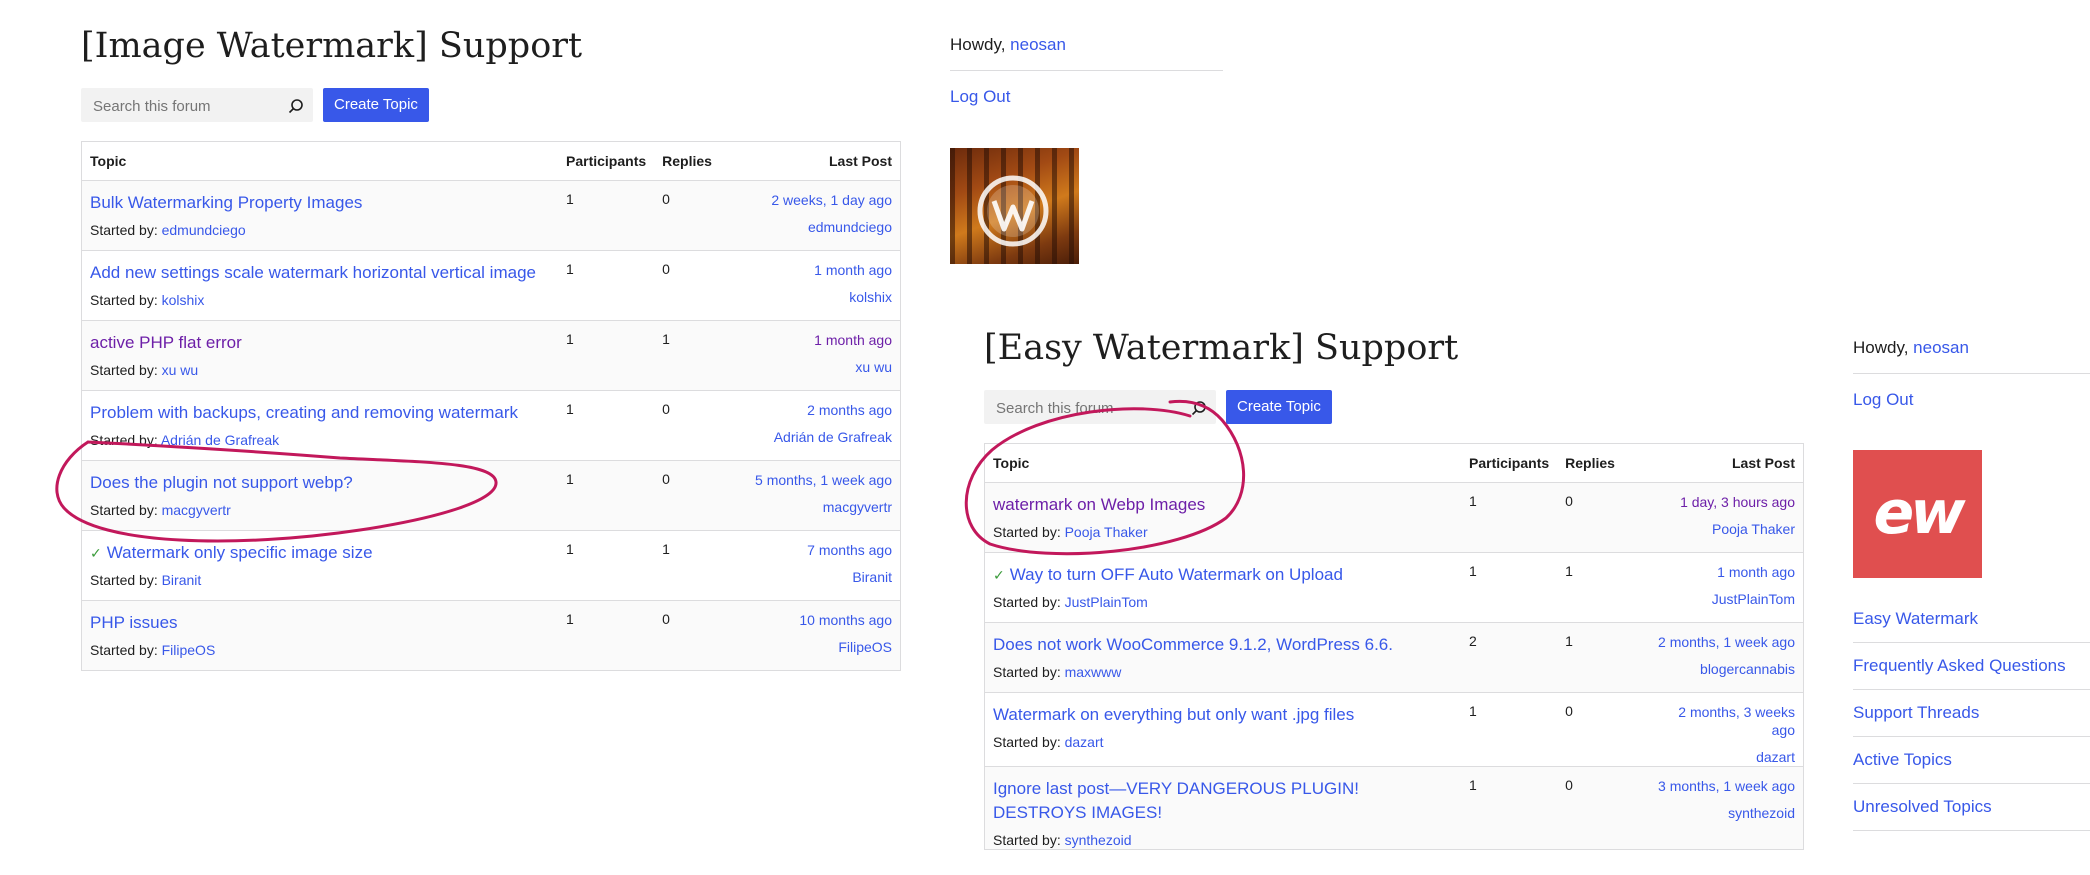 This screenshot has height=875, width=2090. Describe the element at coordinates (820, 410) in the screenshot. I see `last-post-time-link: 2 months ago` at that location.